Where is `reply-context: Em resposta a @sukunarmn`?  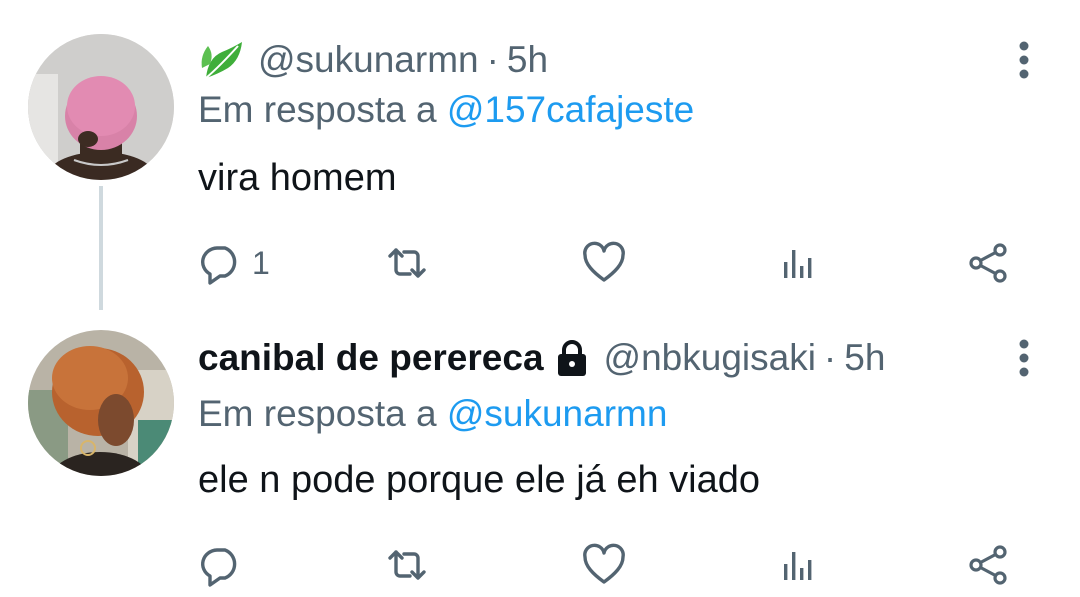
reply-context: Em resposta a @sukunarmn is located at coordinates (432, 414).